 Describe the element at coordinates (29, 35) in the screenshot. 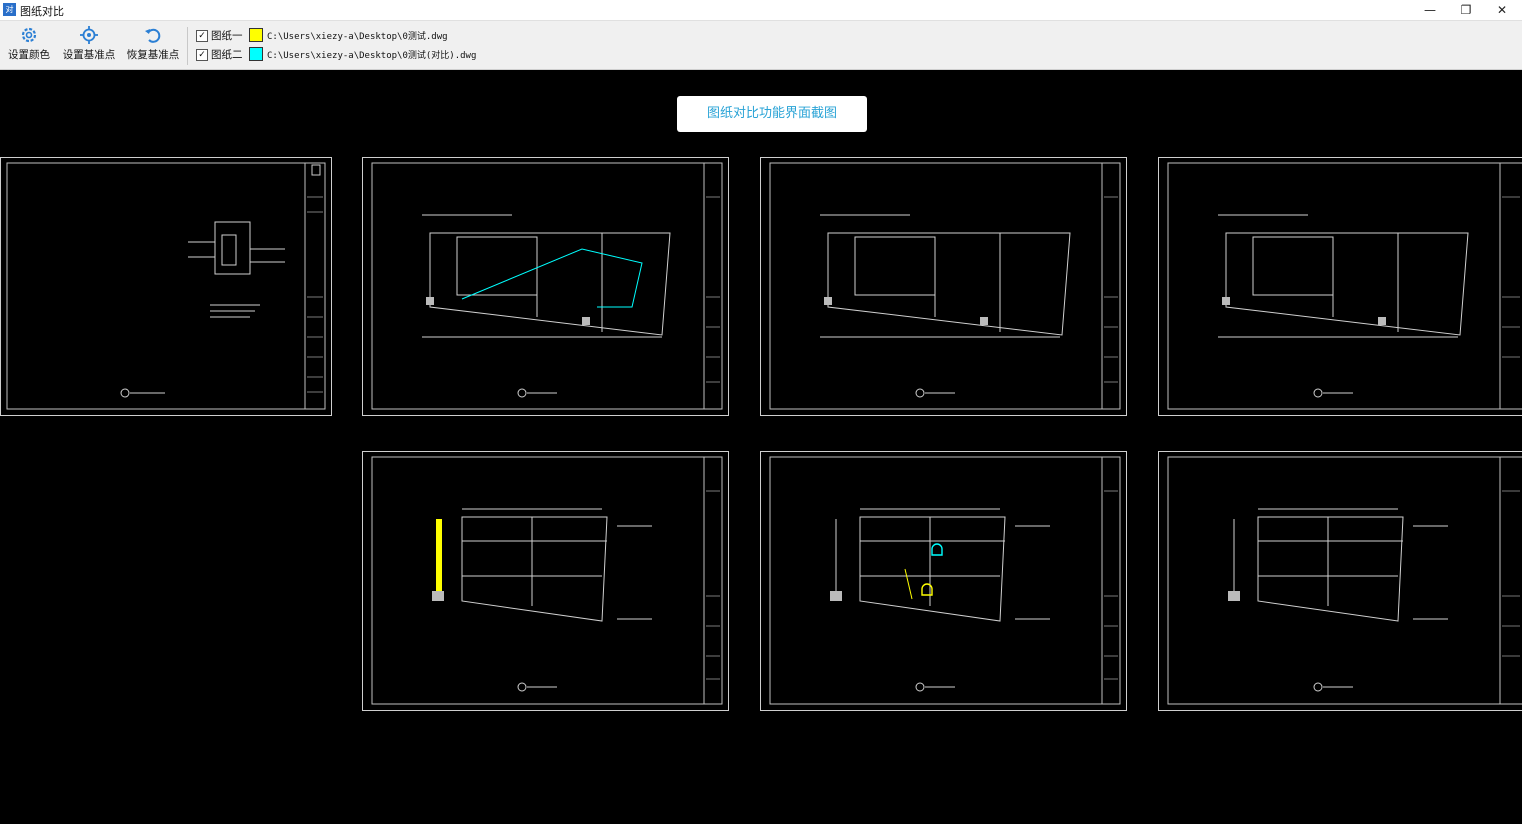

I see `gear-icon` at that location.